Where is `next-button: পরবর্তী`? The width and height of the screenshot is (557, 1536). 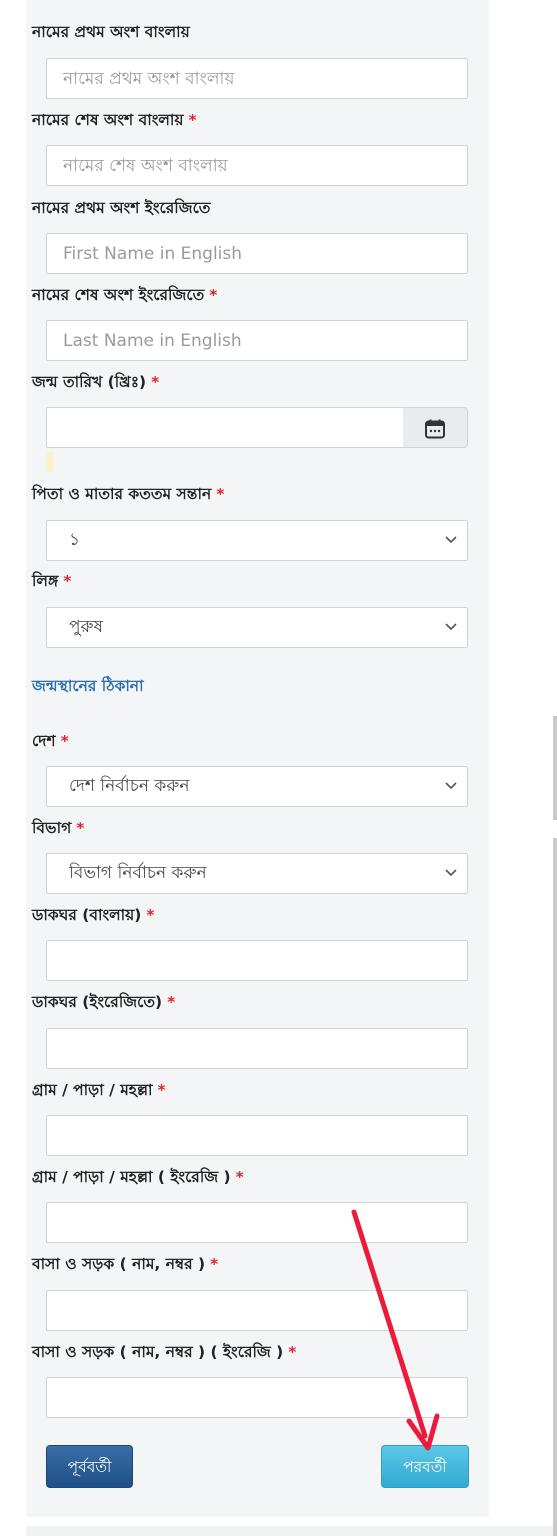 next-button: পরবর্তী is located at coordinates (425, 1466).